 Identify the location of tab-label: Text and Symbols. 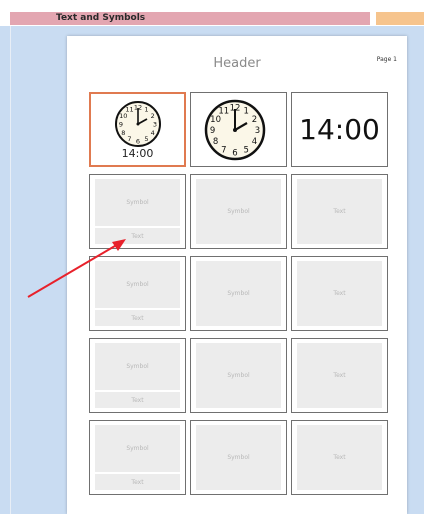
(101, 18).